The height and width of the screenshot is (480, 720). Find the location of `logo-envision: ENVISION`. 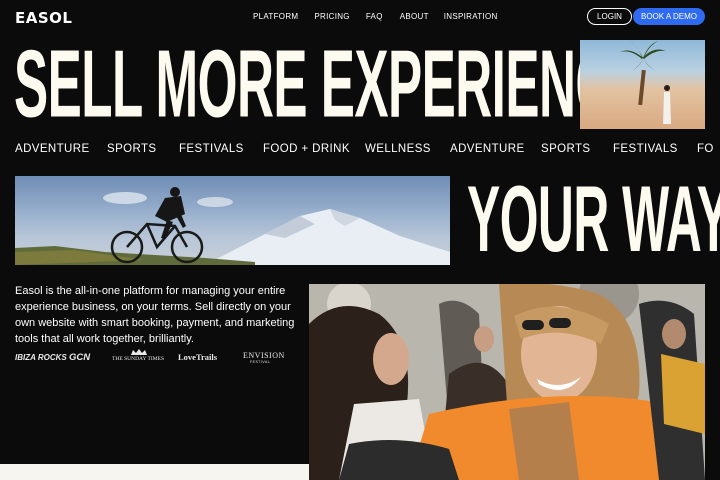

logo-envision: ENVISION is located at coordinates (264, 355).